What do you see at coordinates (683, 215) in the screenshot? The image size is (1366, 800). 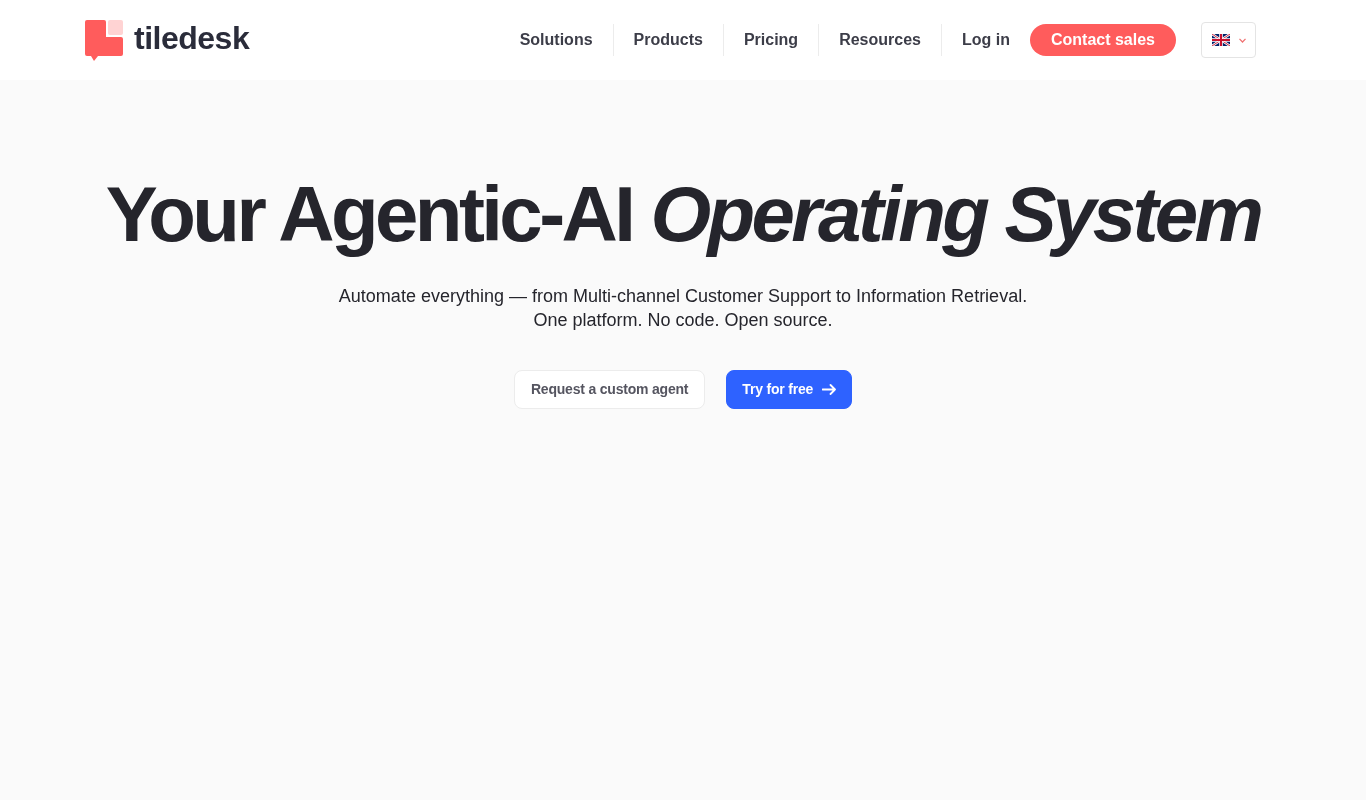 I see `hero-title: Your Agentic-AI Operating System` at bounding box center [683, 215].